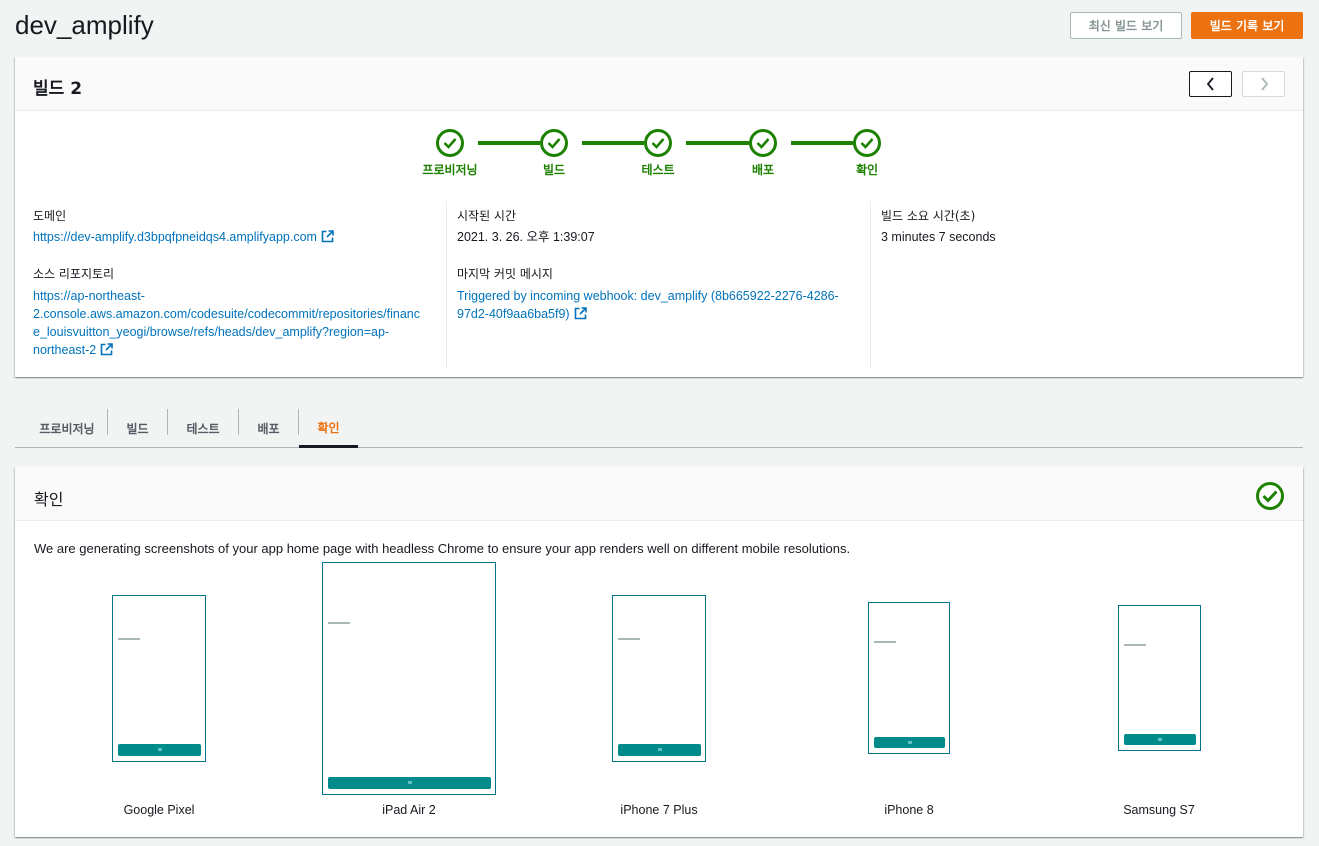 The height and width of the screenshot is (846, 1319). What do you see at coordinates (49, 499) in the screenshot?
I see `verify-title: 확인` at bounding box center [49, 499].